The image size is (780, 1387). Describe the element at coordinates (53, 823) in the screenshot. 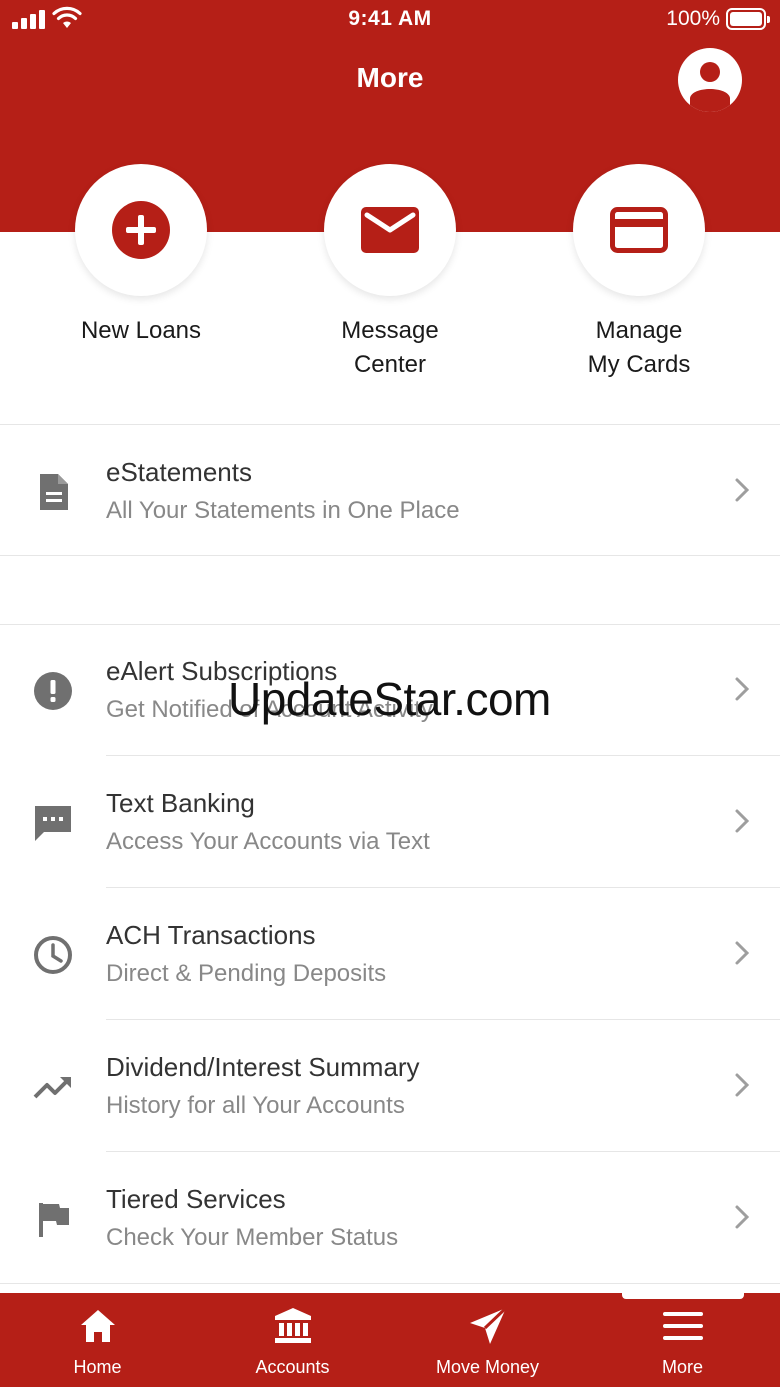

I see `chat-icon` at that location.